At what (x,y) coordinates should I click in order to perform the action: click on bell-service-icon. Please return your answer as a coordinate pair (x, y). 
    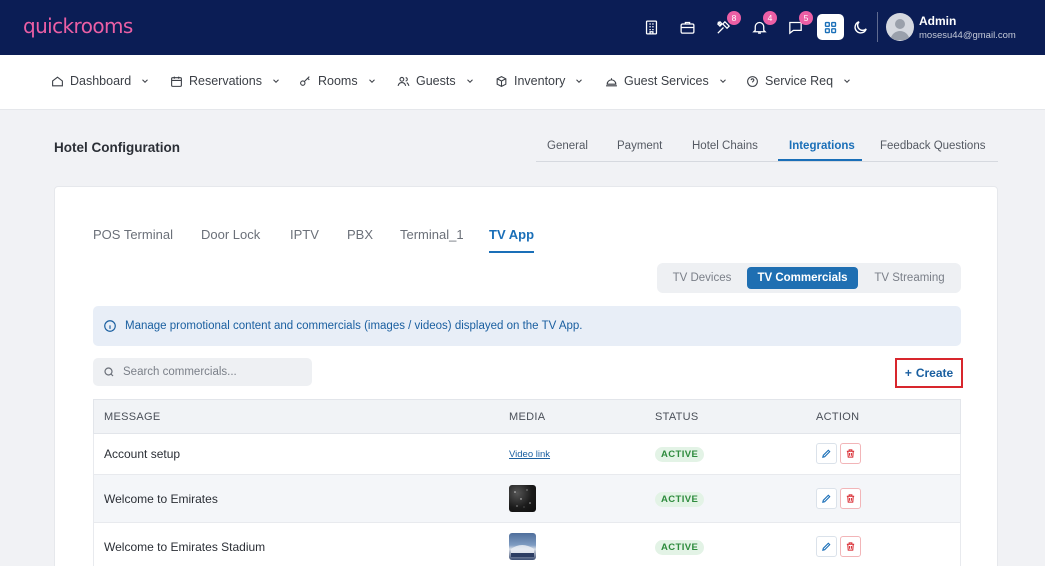
    Looking at the image, I should click on (611, 81).